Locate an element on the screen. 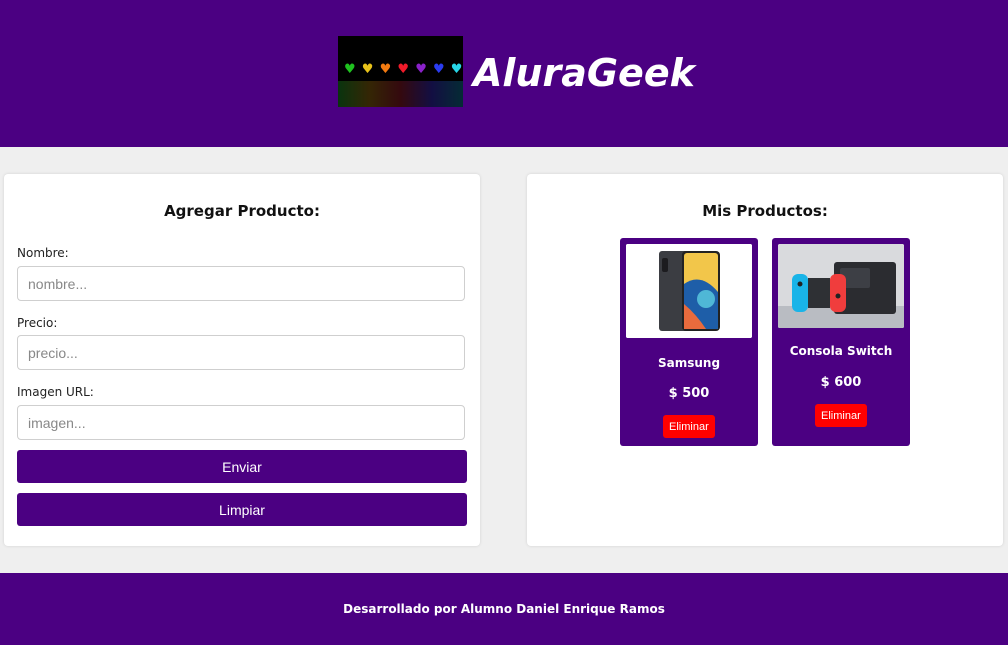 The height and width of the screenshot is (645, 1008). name-input is located at coordinates (241, 283).